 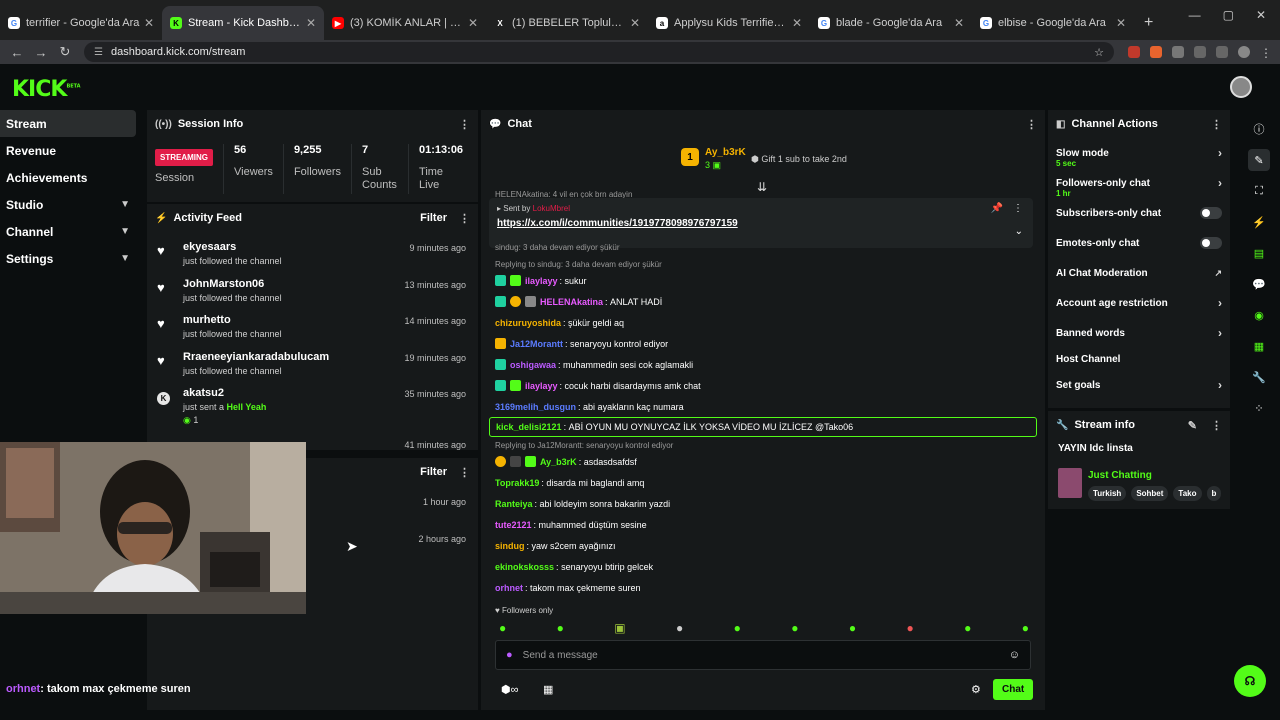 What do you see at coordinates (1120, 475) in the screenshot?
I see `category-link: Just Chatting` at bounding box center [1120, 475].